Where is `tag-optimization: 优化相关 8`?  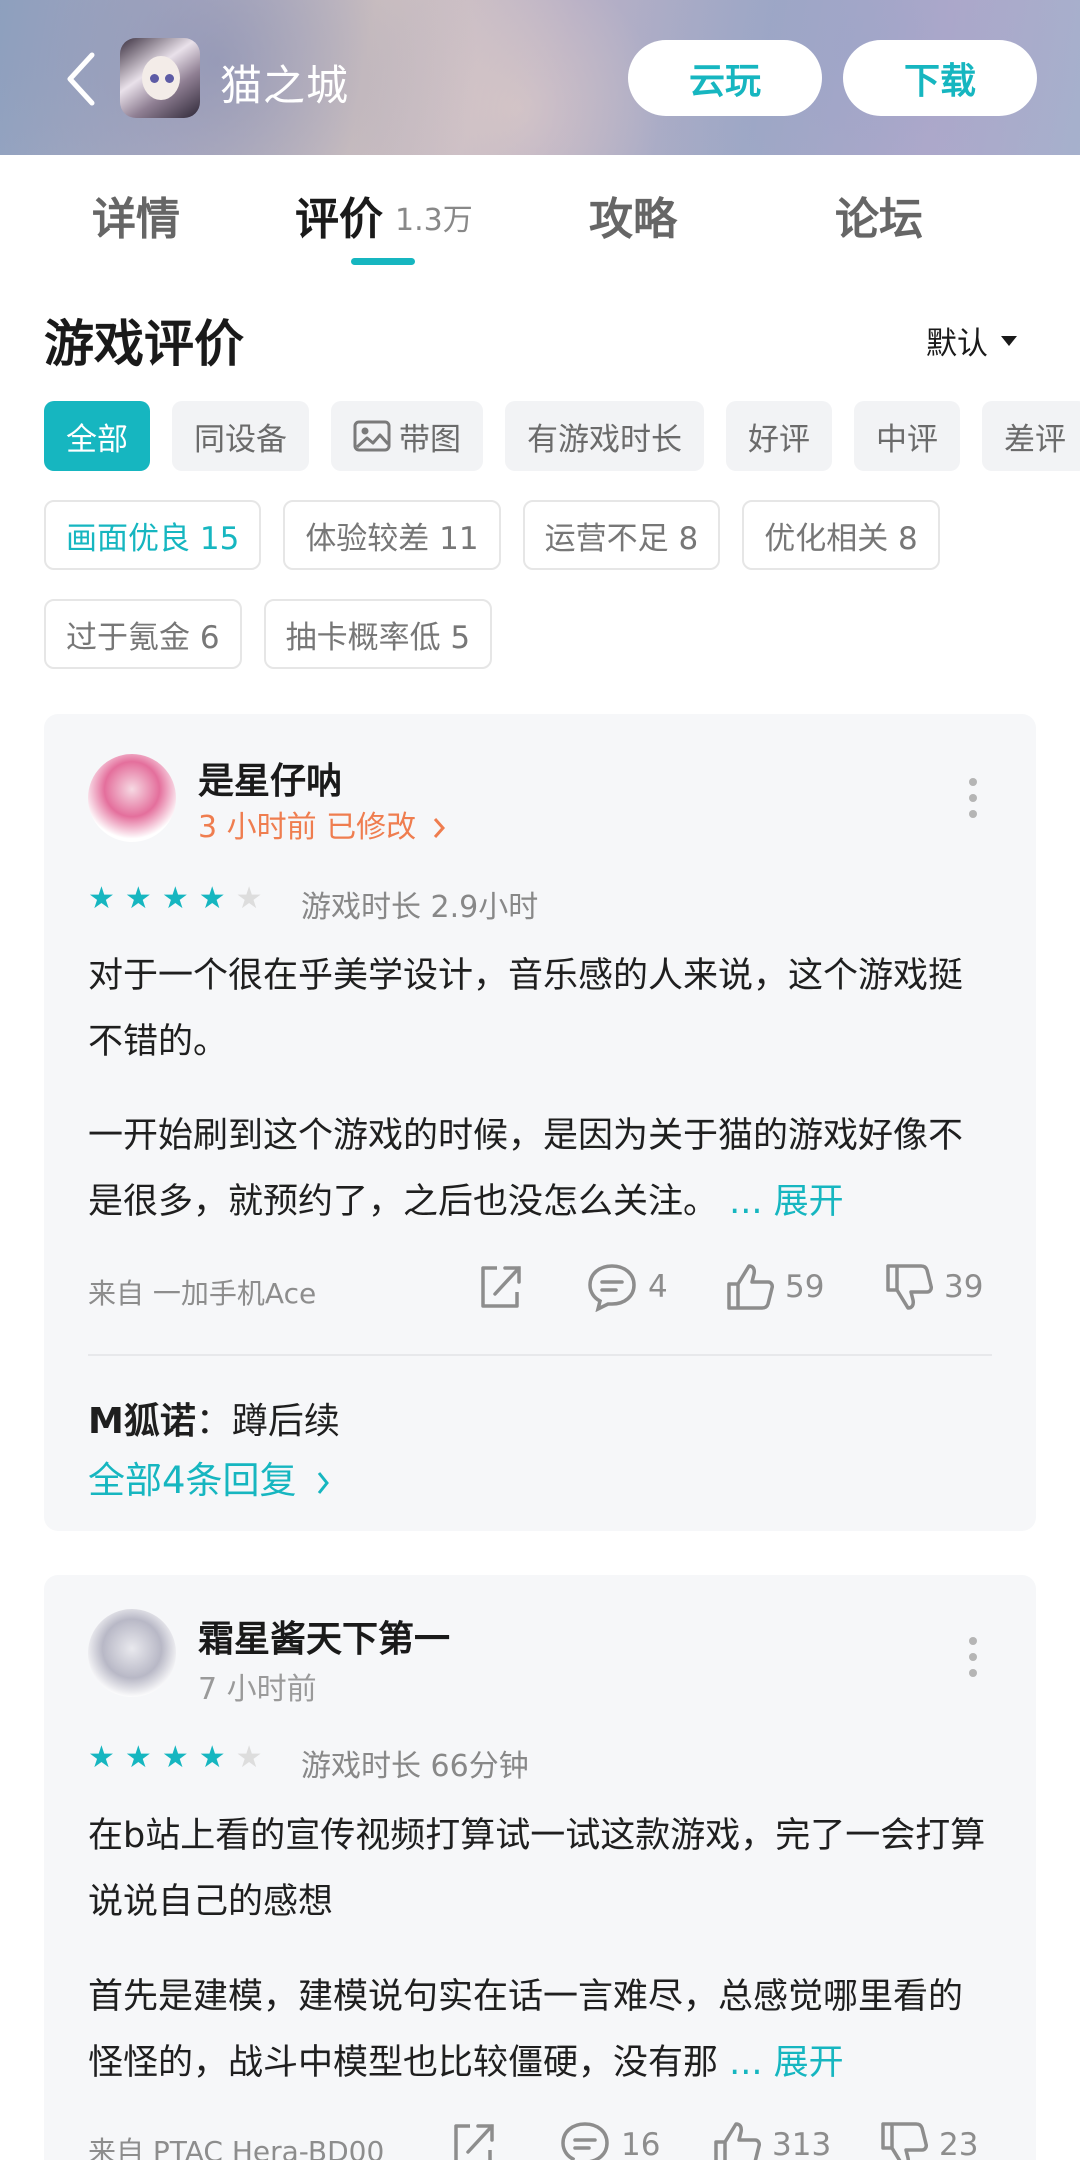
tag-optimization: 优化相关 8 is located at coordinates (841, 535).